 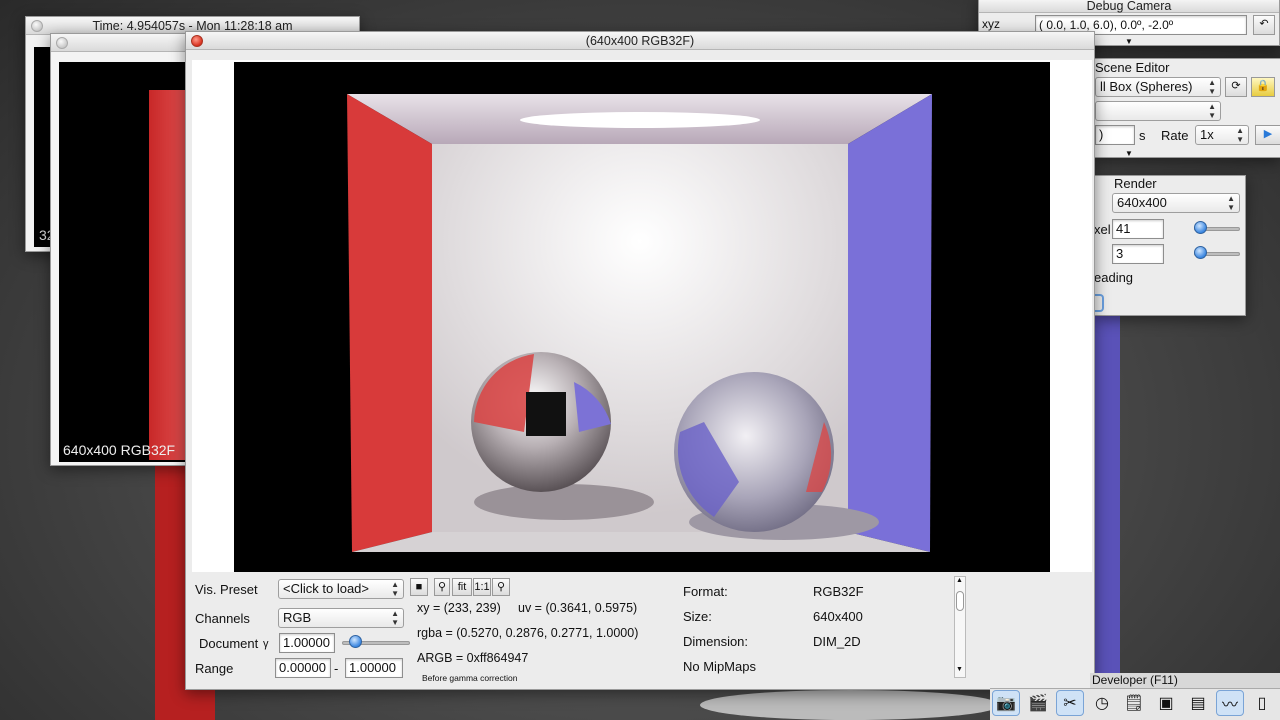 What do you see at coordinates (229, 643) in the screenshot?
I see `document-label: Document` at bounding box center [229, 643].